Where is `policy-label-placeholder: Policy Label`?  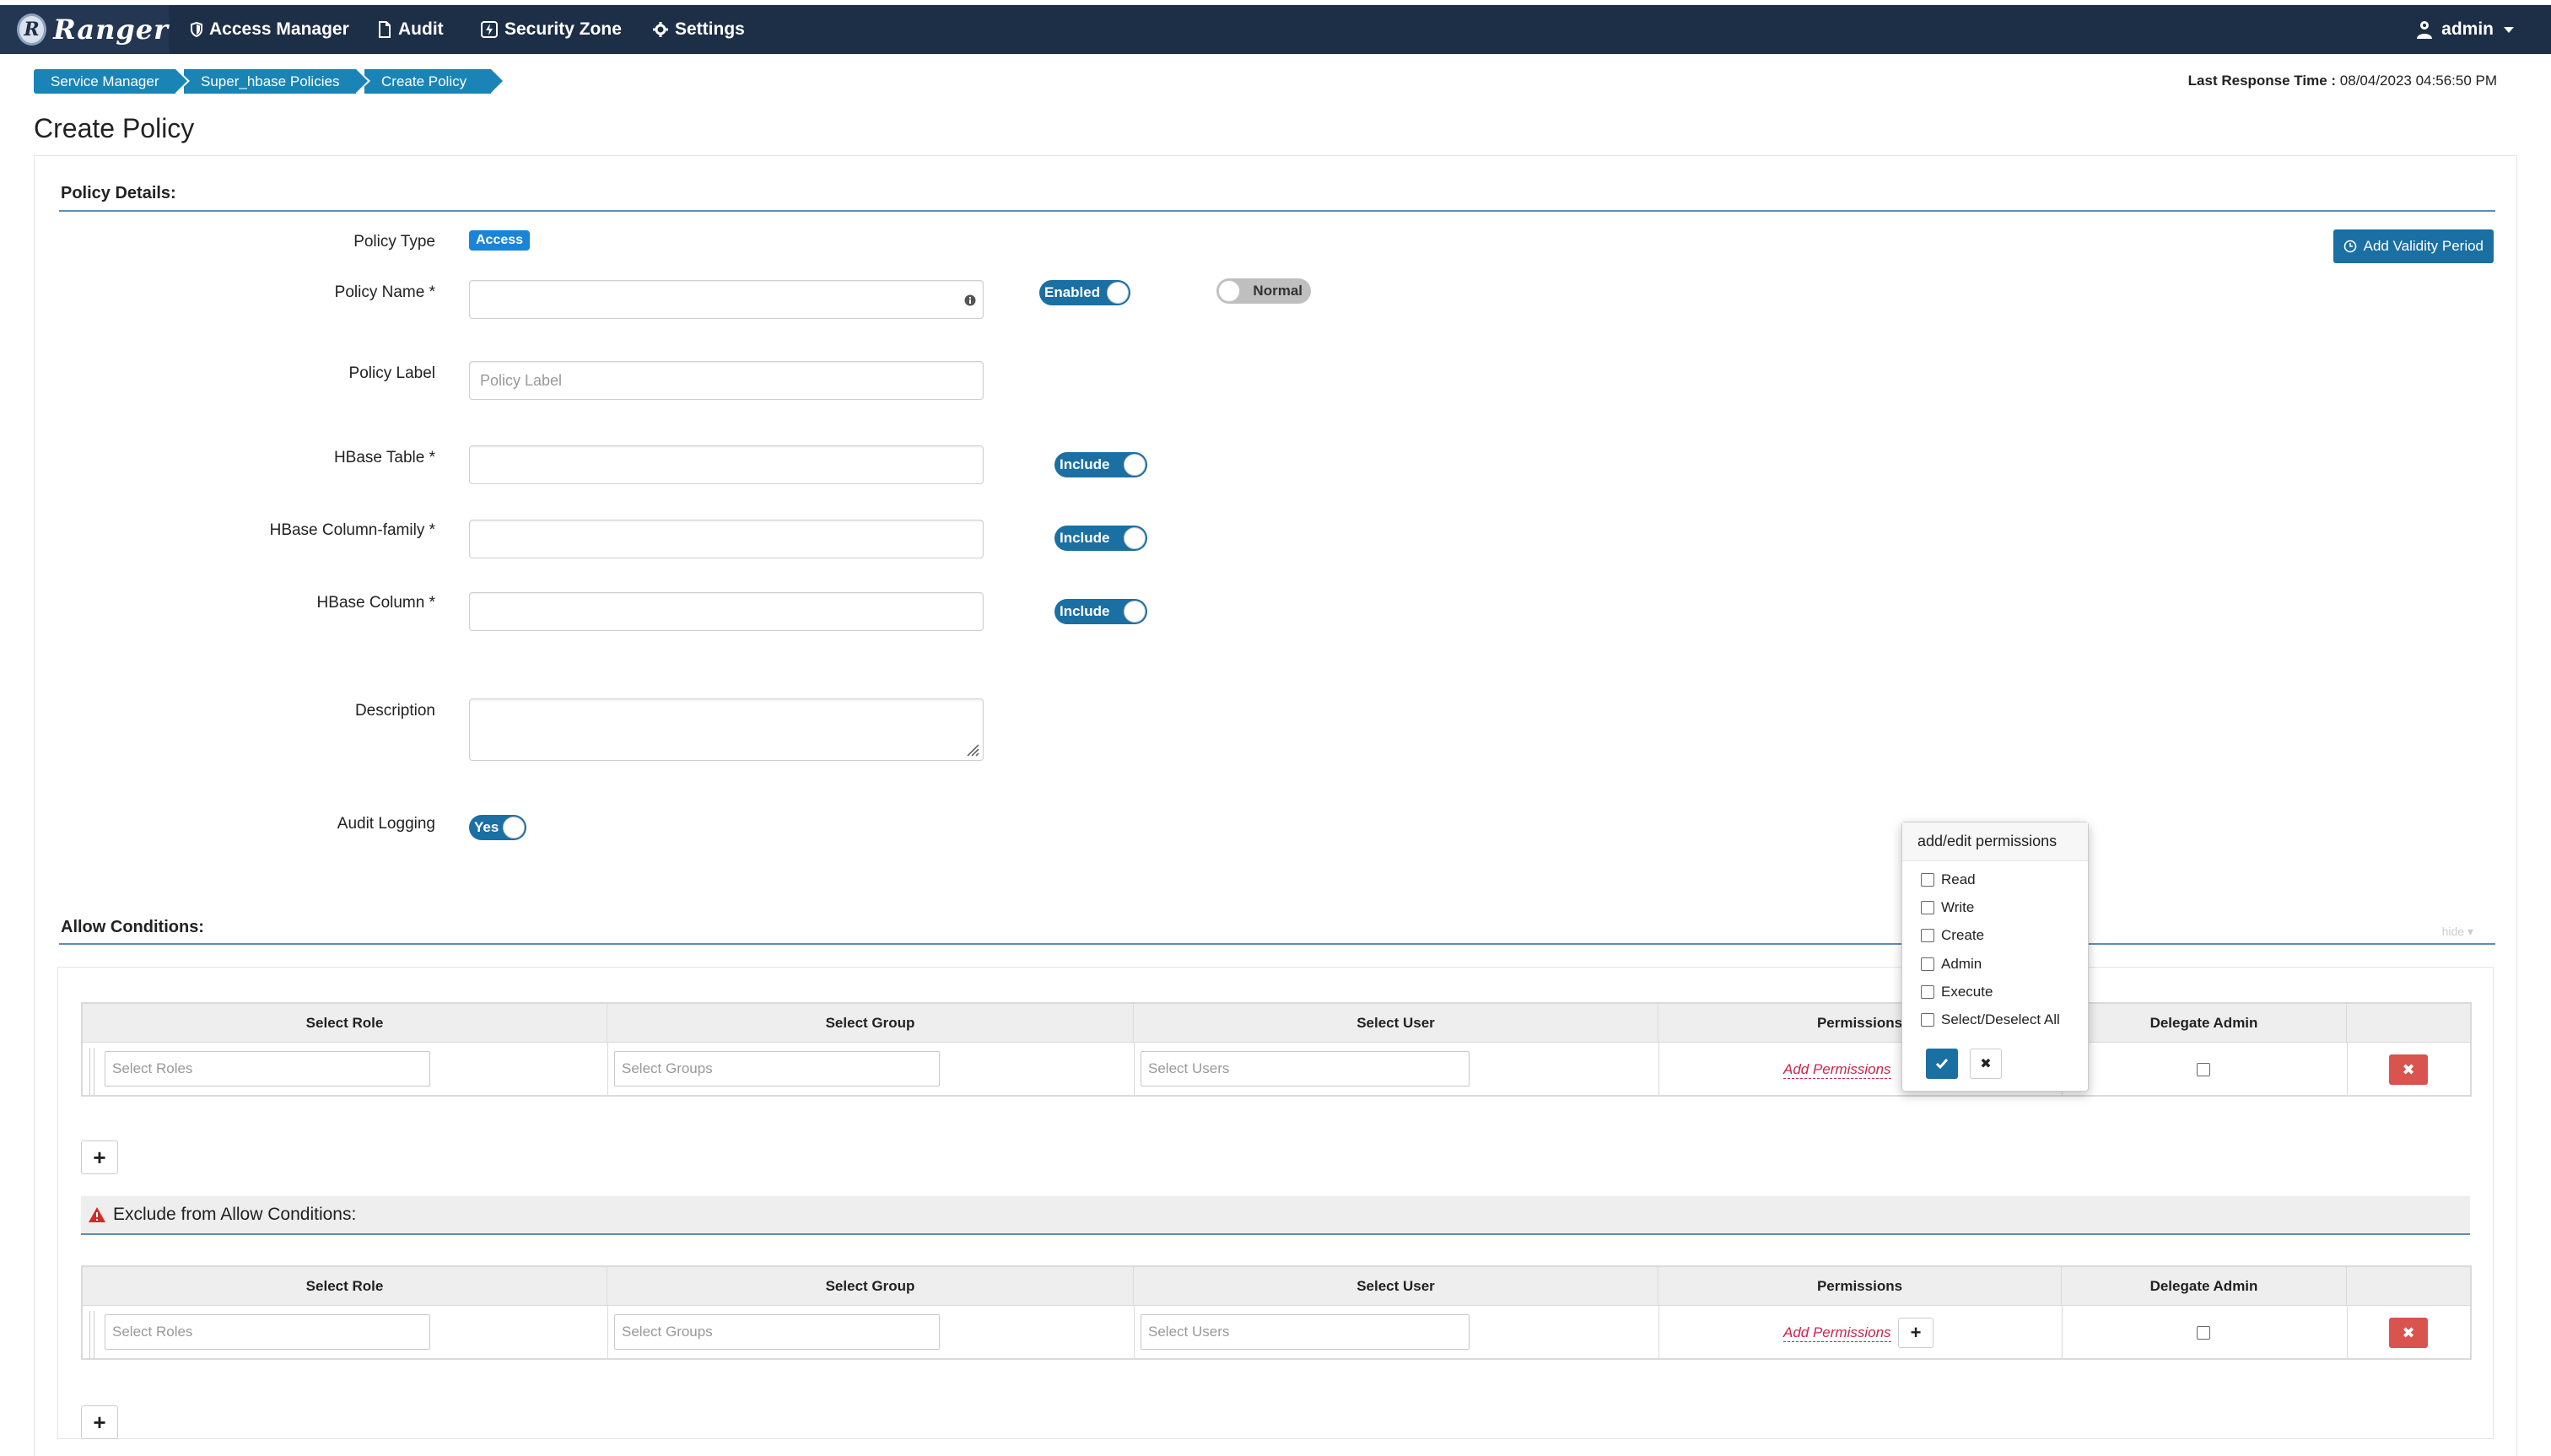
policy-label-placeholder: Policy Label is located at coordinates (521, 380).